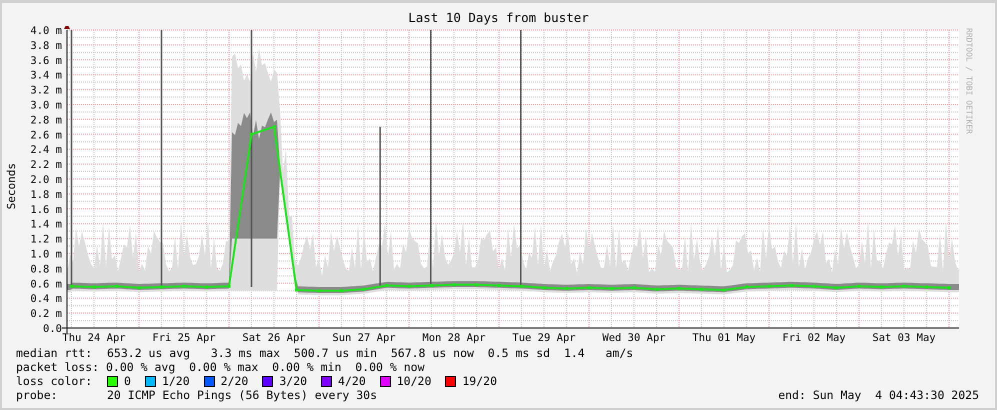 This screenshot has width=997, height=410. I want to click on y-tick-label: 3.2 m, so click(46, 90).